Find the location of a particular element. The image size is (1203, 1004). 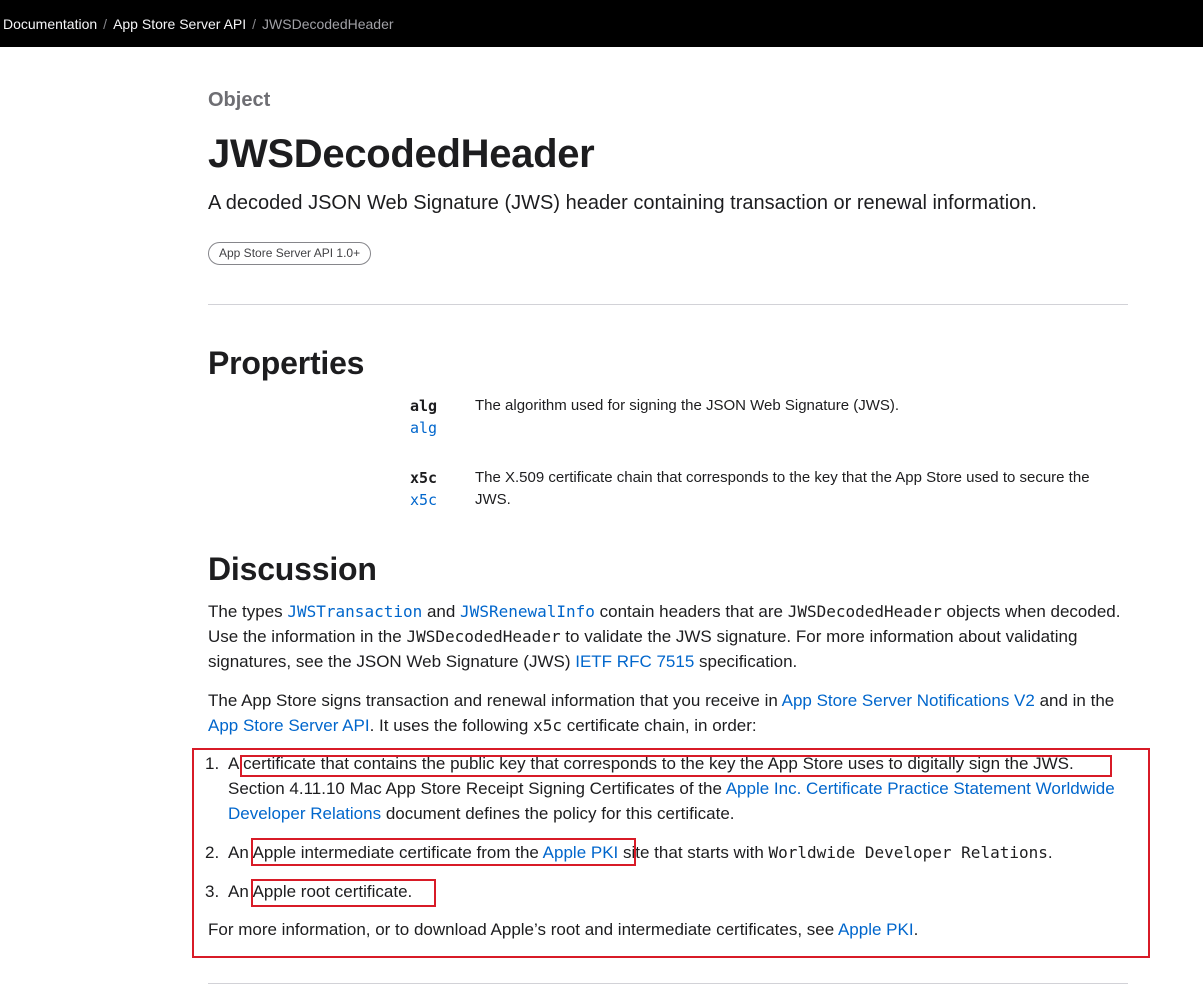

text: and is located at coordinates (441, 611).